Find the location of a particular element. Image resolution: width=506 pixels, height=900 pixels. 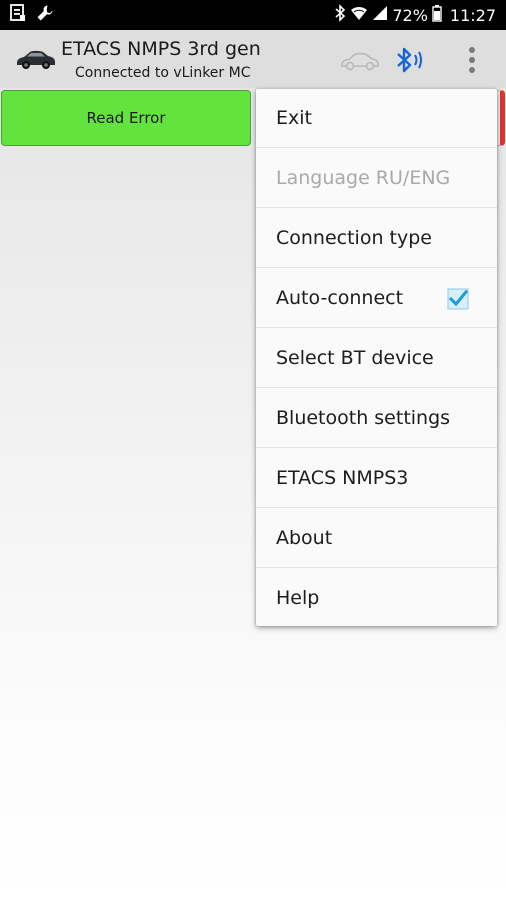

menu-item-auto-connect: Auto-connect is located at coordinates (376, 298).